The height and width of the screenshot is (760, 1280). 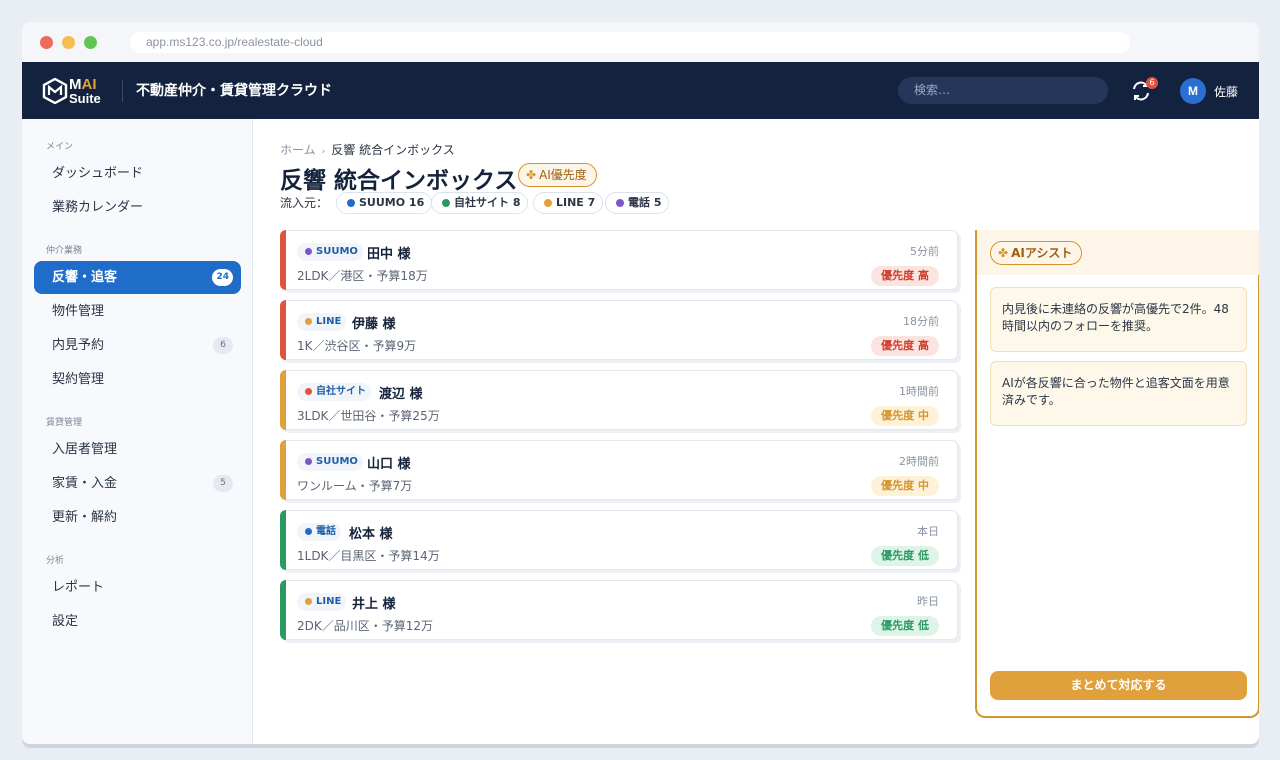 What do you see at coordinates (85, 483) in the screenshot?
I see `sidebar-item-label: 家賃・入金` at bounding box center [85, 483].